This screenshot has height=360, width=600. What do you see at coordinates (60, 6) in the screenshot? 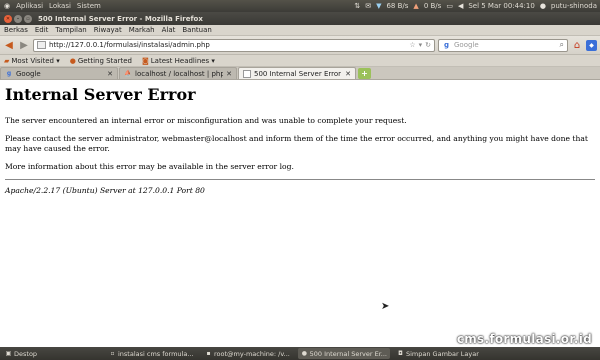
I see `places-menu: Lokasi` at bounding box center [60, 6].